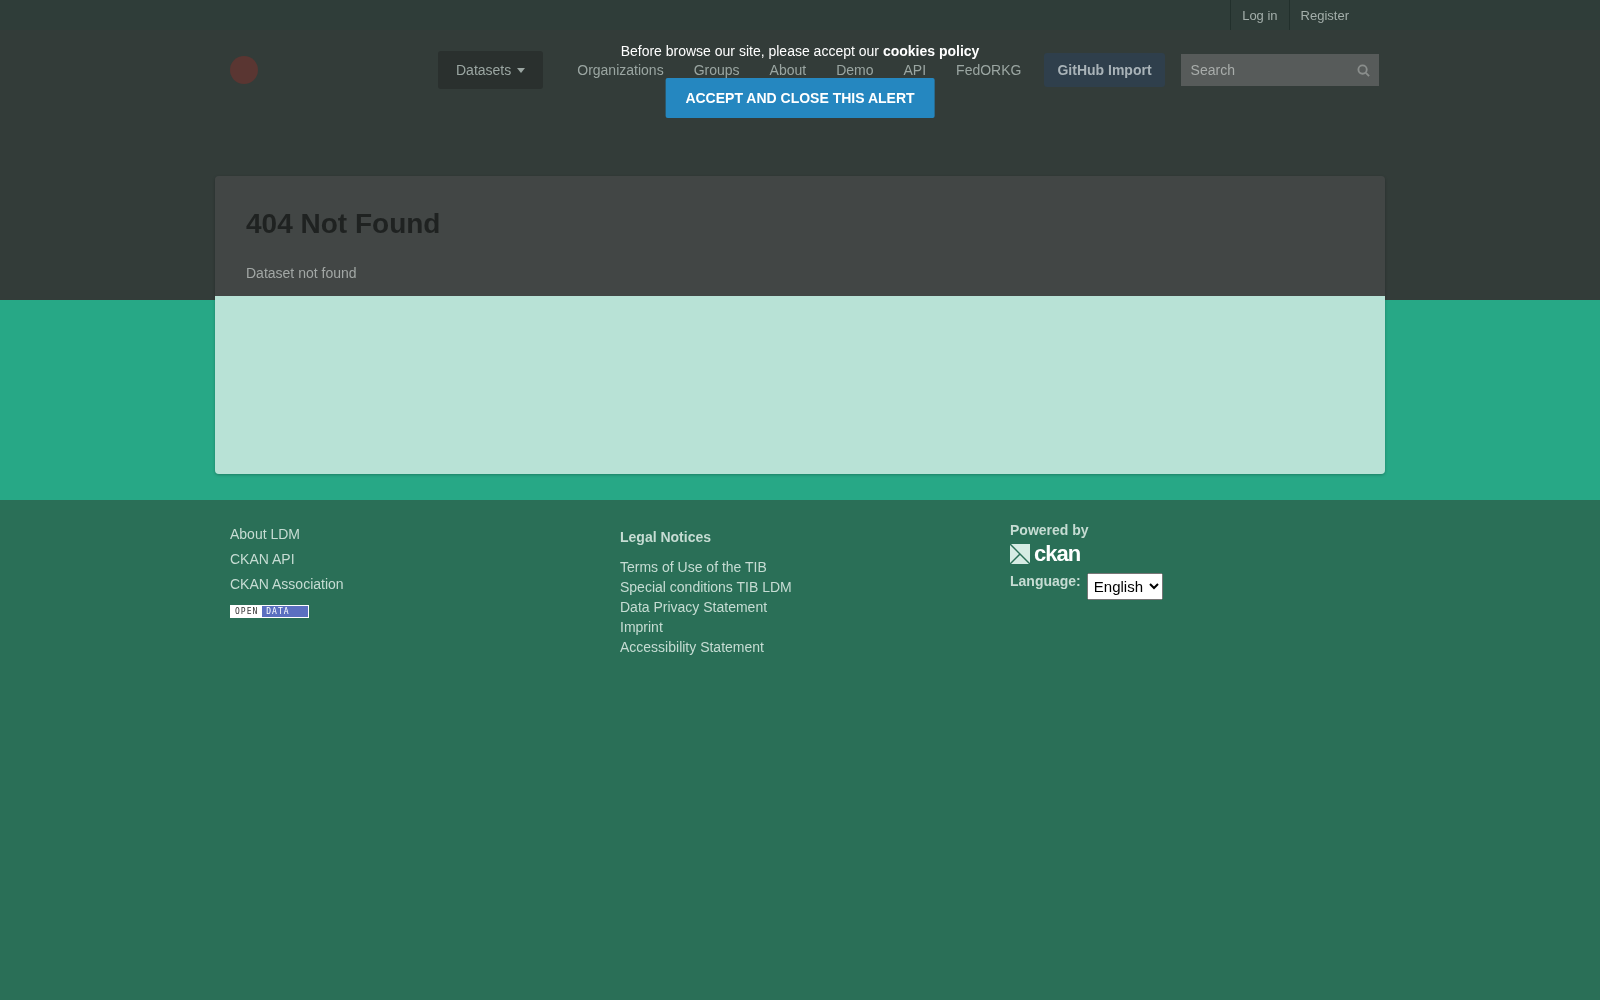  What do you see at coordinates (1104, 70) in the screenshot?
I see `nav-button: GitHub Import` at bounding box center [1104, 70].